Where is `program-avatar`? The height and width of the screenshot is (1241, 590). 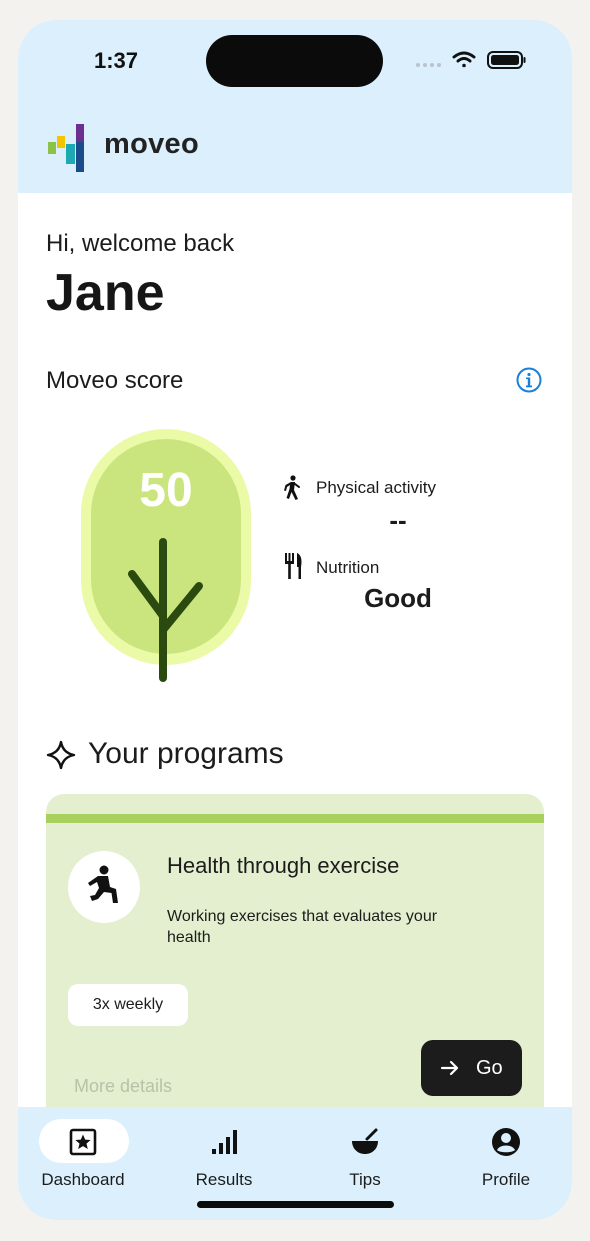 program-avatar is located at coordinates (104, 887).